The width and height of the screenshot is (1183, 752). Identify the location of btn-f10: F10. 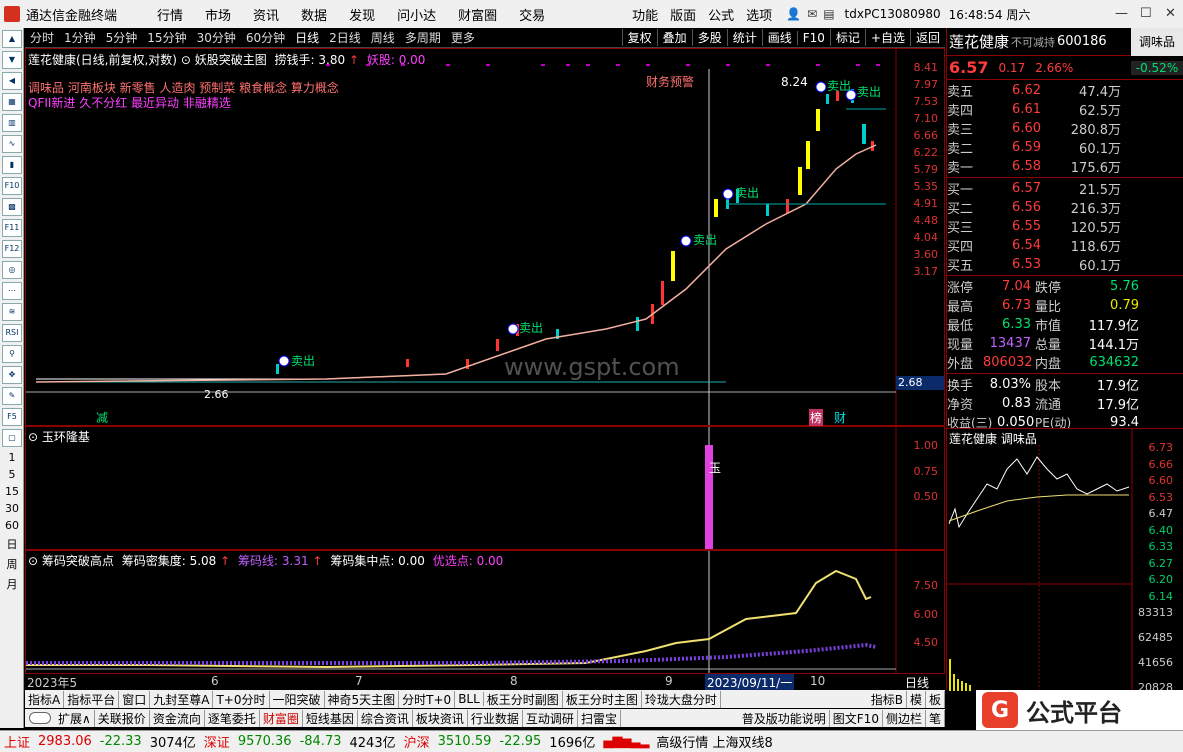
(813, 37).